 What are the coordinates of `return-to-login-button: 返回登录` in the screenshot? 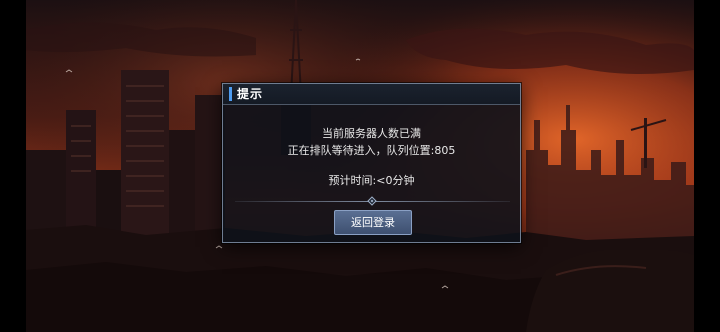 It's located at (373, 222).